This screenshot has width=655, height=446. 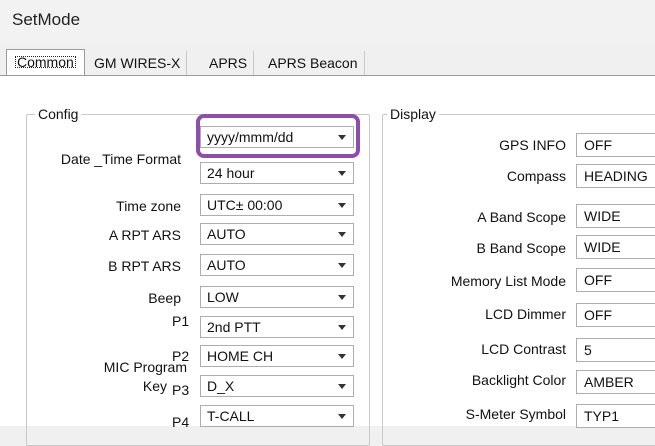 What do you see at coordinates (277, 386) in the screenshot?
I see `p3-select: D_X` at bounding box center [277, 386].